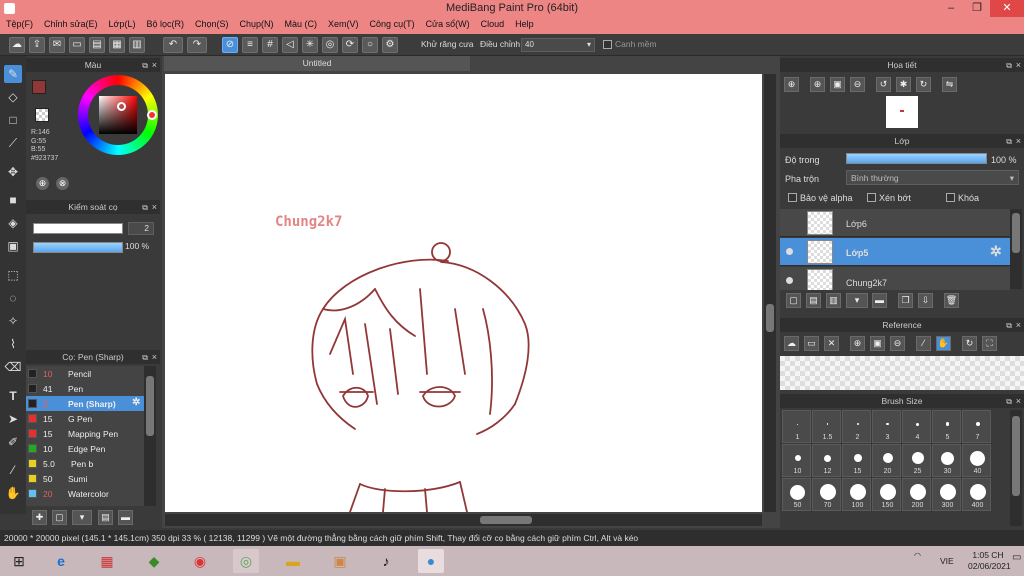  I want to click on duplicate-layer-icon: ❐, so click(905, 300).